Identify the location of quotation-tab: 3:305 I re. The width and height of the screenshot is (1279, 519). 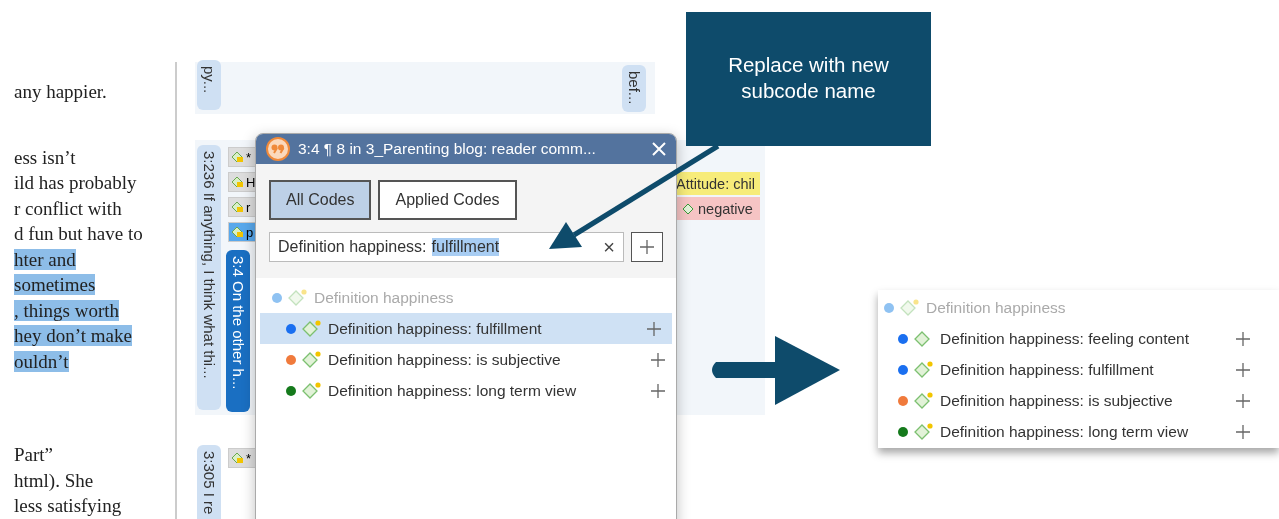
(209, 482).